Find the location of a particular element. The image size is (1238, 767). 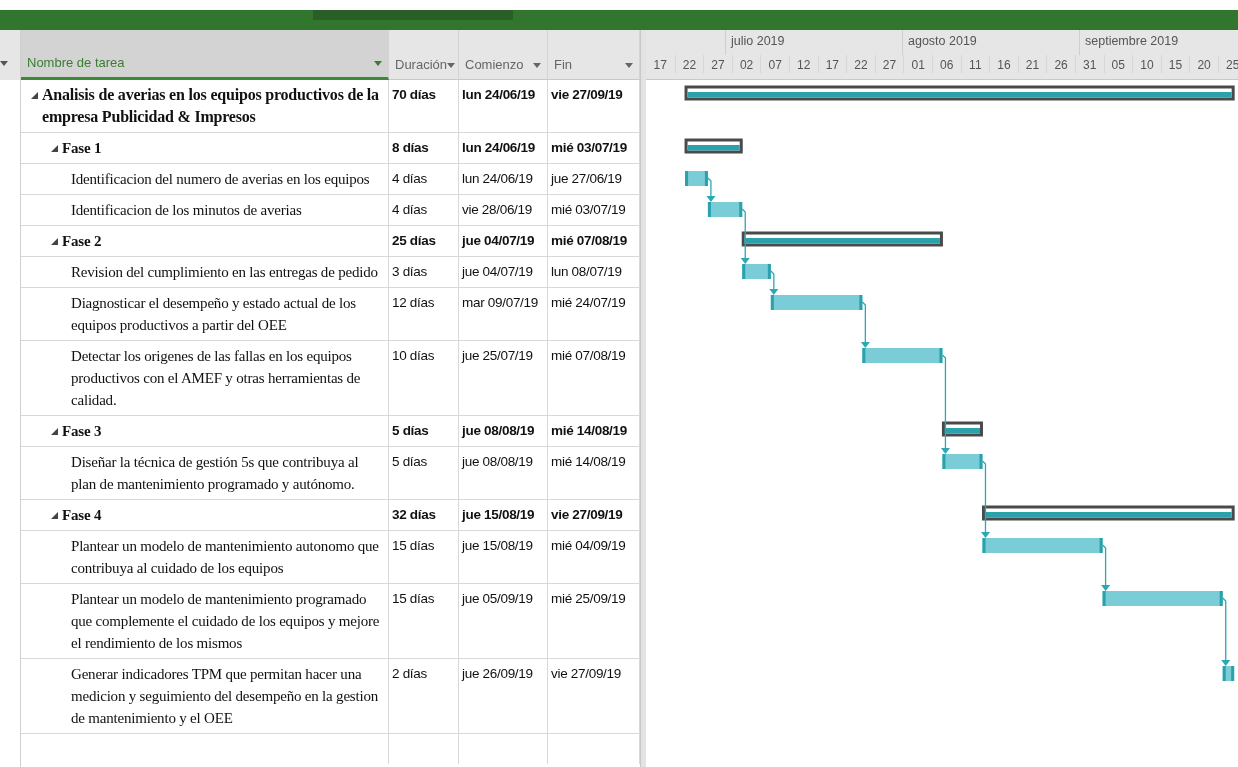

timescale-day: 07 is located at coordinates (774, 64).